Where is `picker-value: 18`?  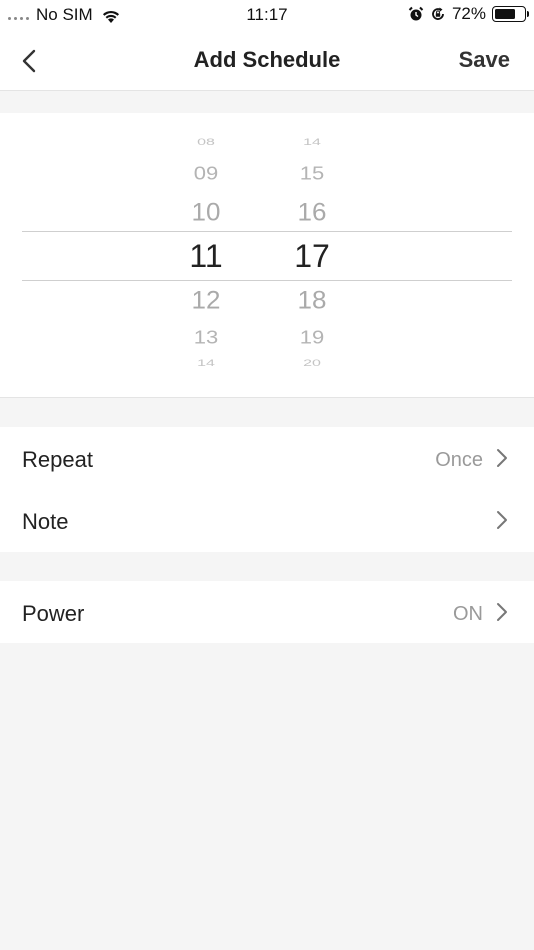
picker-value: 18 is located at coordinates (312, 300).